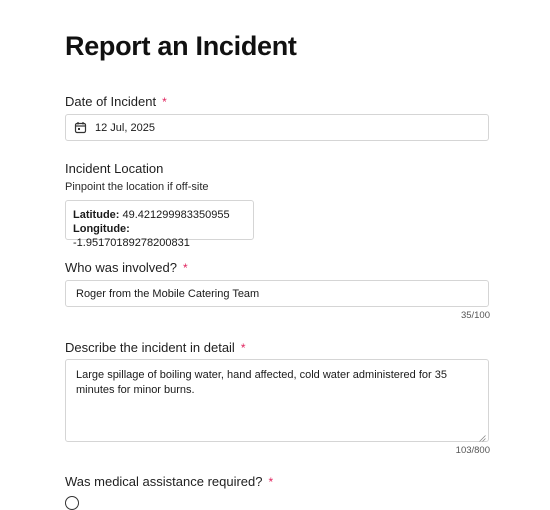 This screenshot has height=510, width=550. Describe the element at coordinates (277, 127) in the screenshot. I see `date-field: 12 Jul, 2025` at that location.